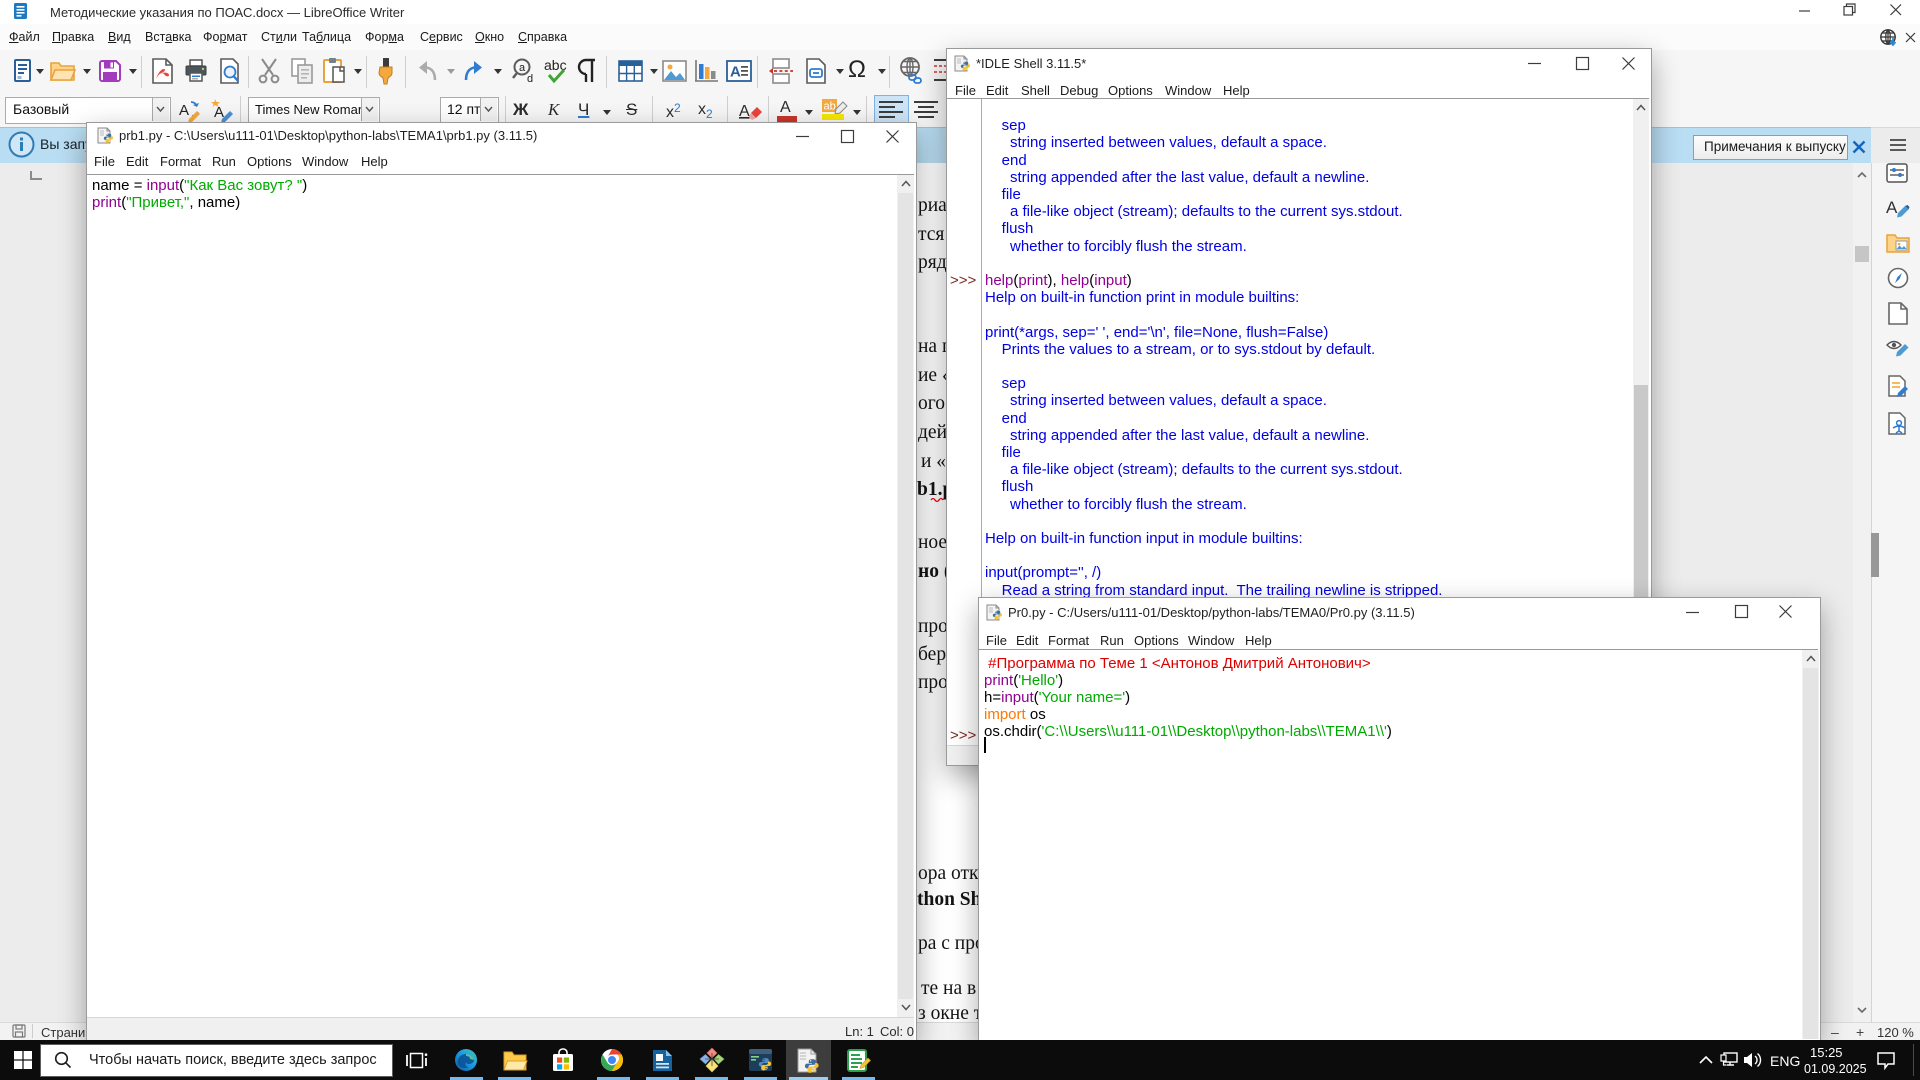  Describe the element at coordinates (522, 68) in the screenshot. I see `svg-text: a` at that location.